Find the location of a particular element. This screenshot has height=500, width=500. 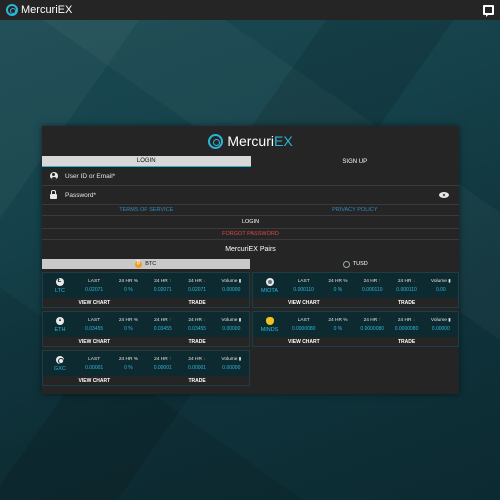

low-value: 0.0000080 is located at coordinates (406, 328).